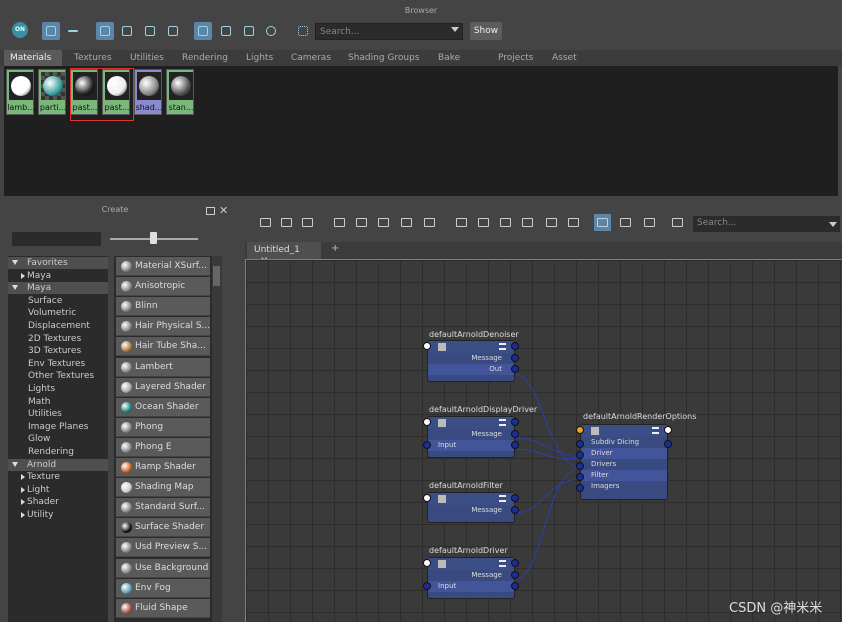 The height and width of the screenshot is (622, 842). What do you see at coordinates (600, 475) in the screenshot?
I see `node-attribute-label: Filter` at bounding box center [600, 475].